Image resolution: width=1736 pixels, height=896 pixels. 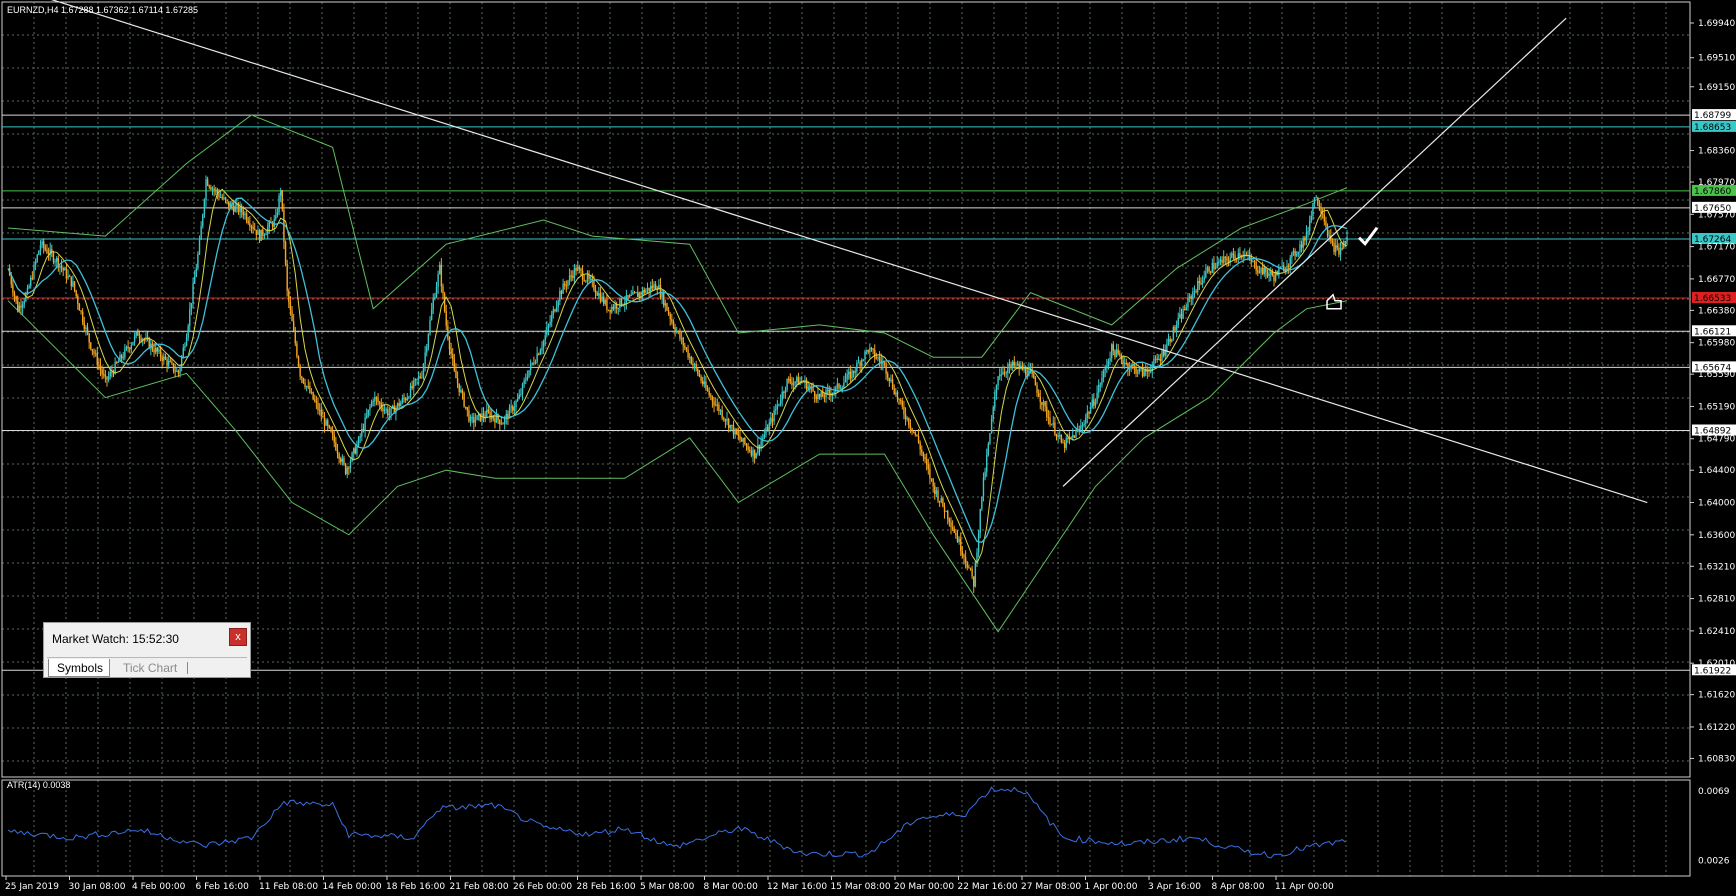 I want to click on price-tick-label: 1.64400, so click(x=1716, y=471).